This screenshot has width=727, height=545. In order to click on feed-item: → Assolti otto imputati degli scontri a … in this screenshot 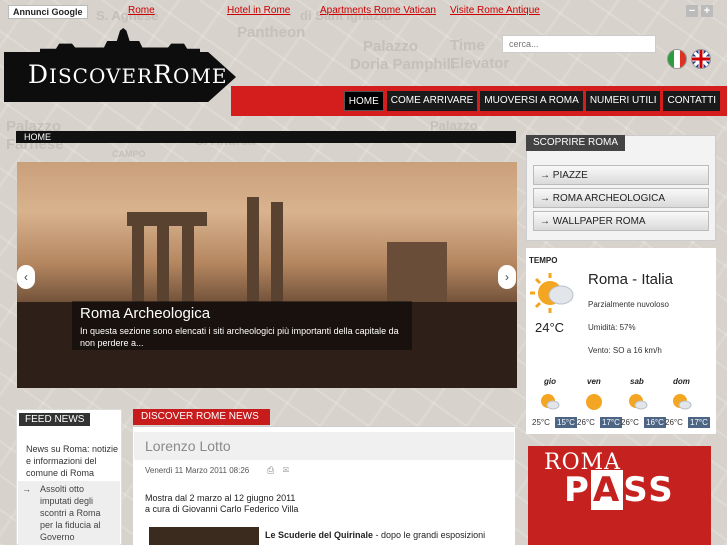, I will do `click(69, 513)`.